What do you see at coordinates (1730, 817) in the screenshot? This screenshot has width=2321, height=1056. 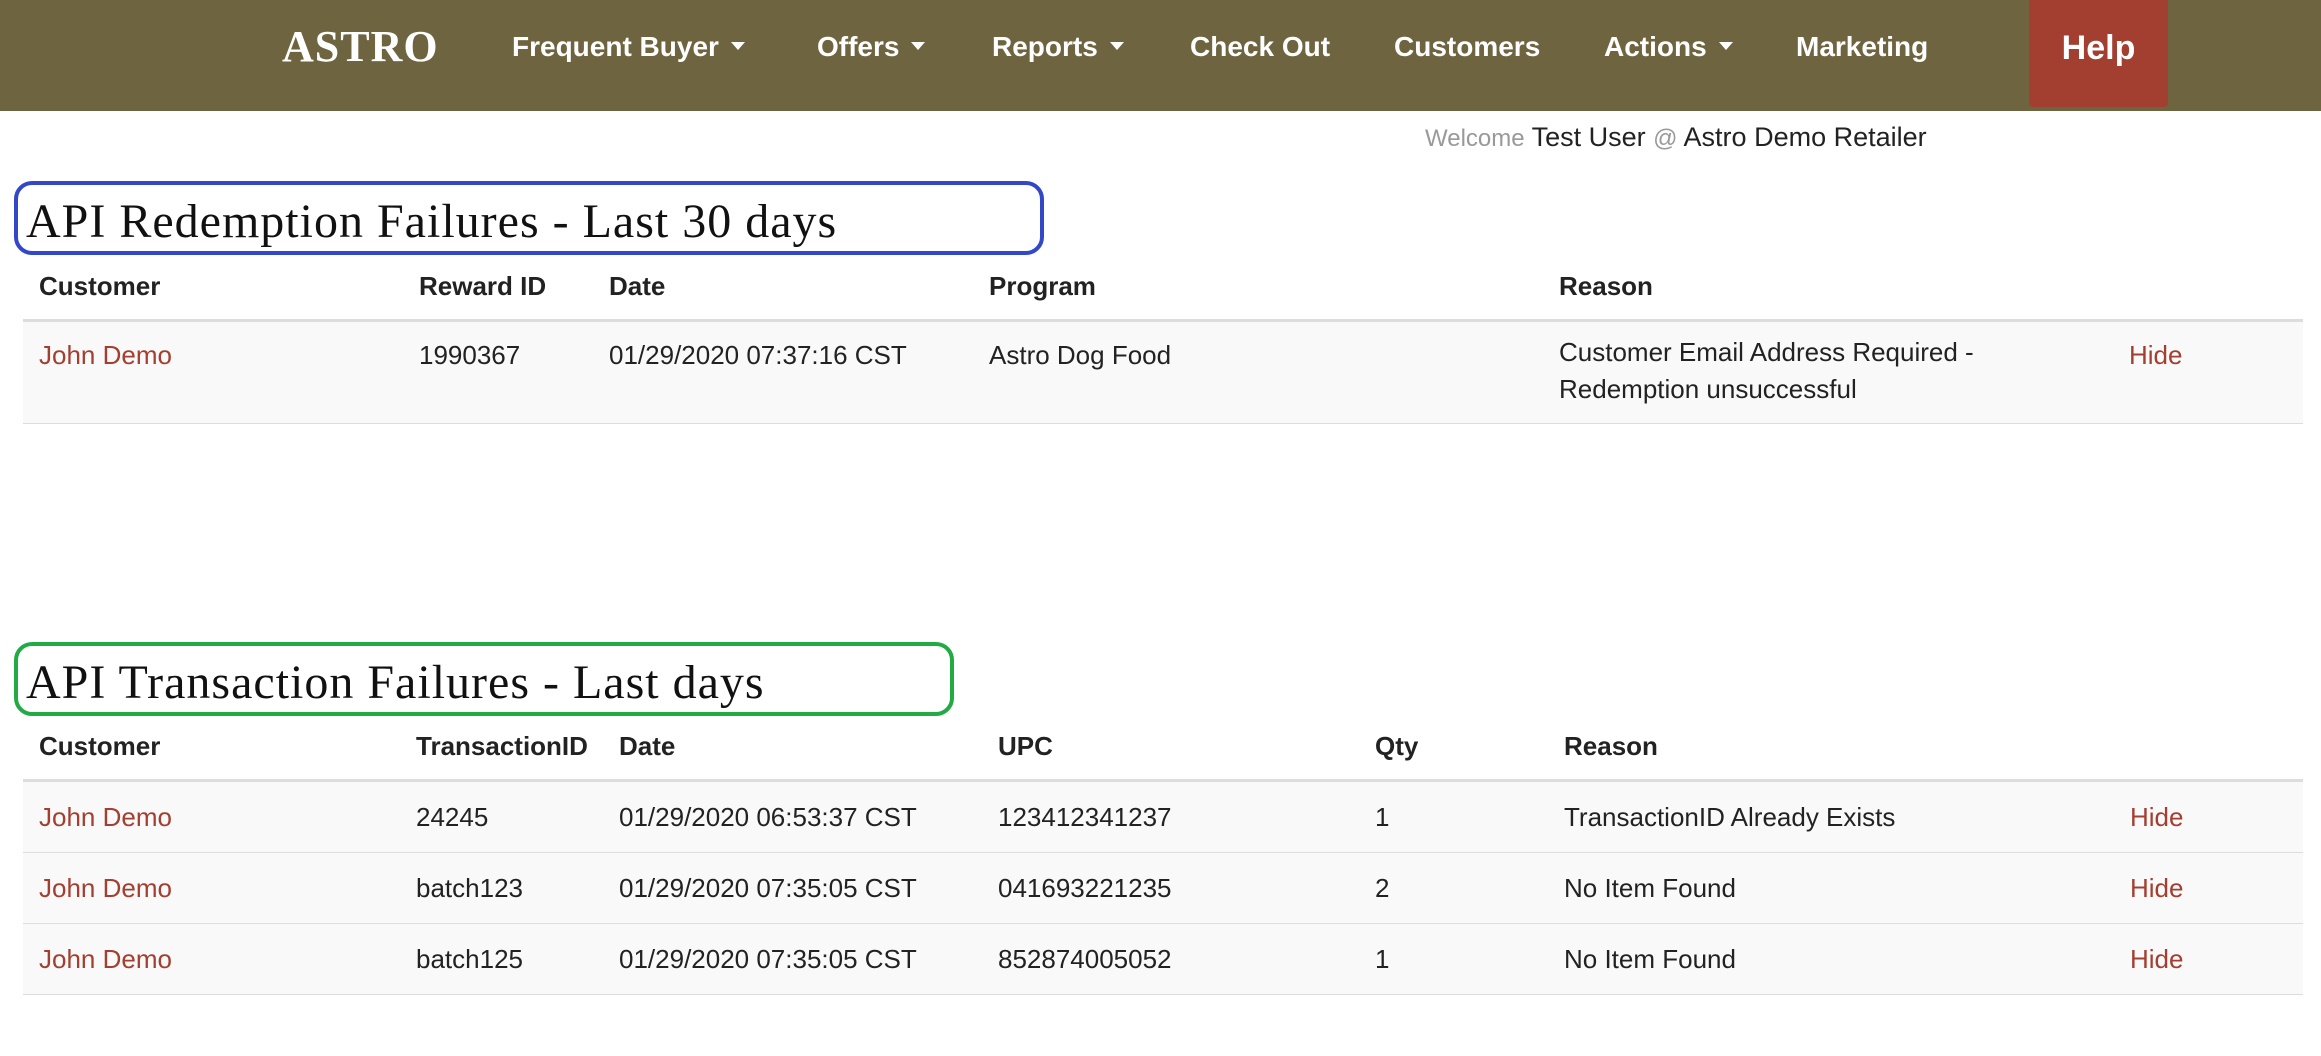 I see `reason-cell: TransactionID Already Exists` at bounding box center [1730, 817].